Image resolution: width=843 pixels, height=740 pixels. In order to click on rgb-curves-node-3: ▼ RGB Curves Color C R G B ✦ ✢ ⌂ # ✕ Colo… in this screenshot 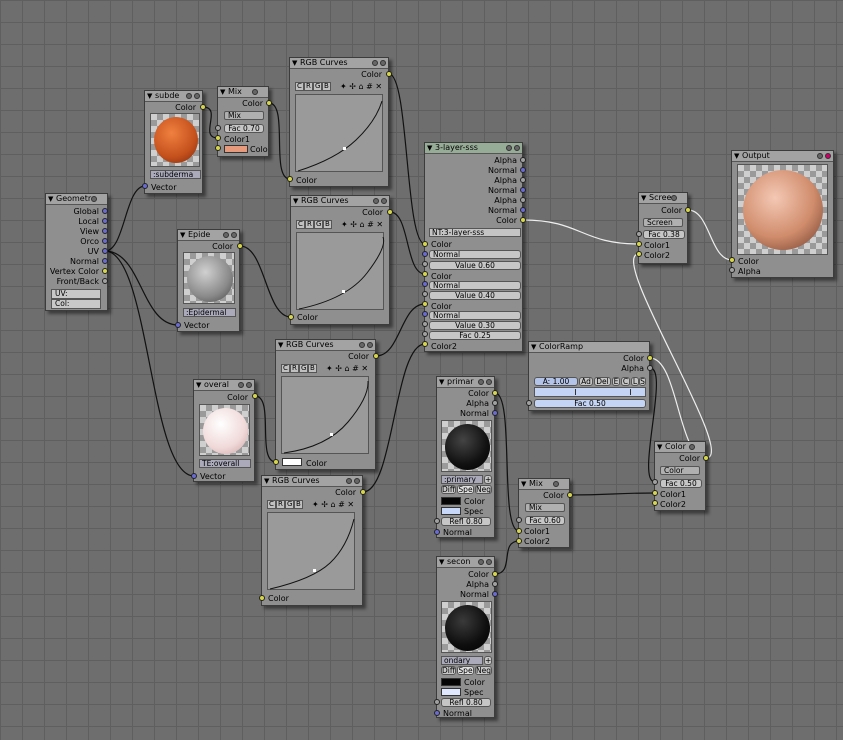, I will do `click(325, 404)`.